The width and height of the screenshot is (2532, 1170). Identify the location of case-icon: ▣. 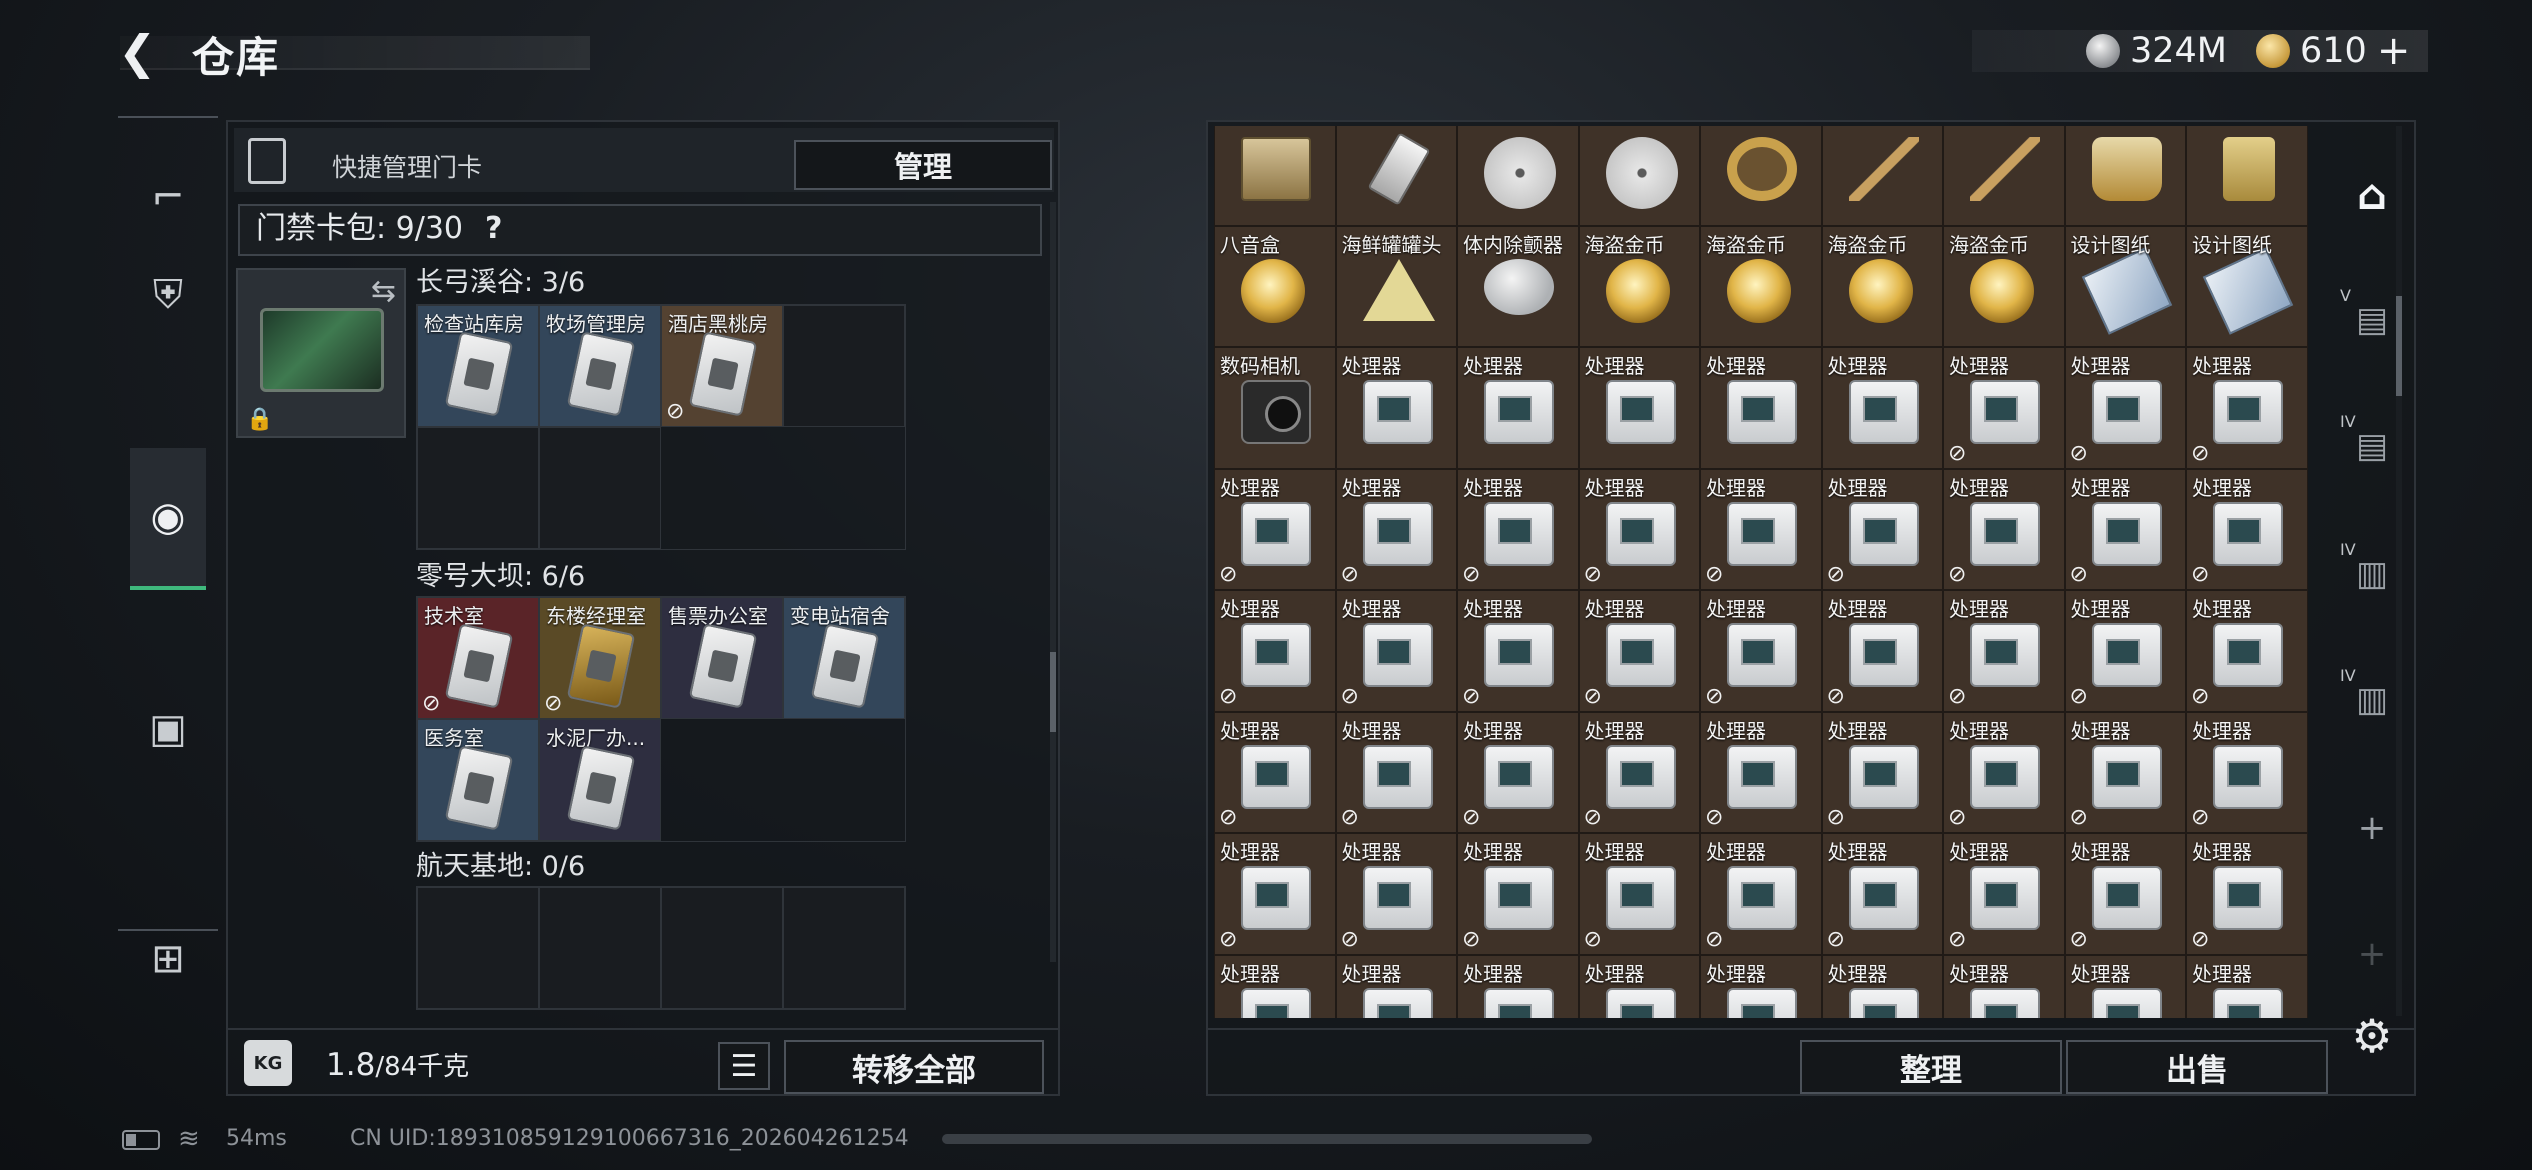
(168, 729).